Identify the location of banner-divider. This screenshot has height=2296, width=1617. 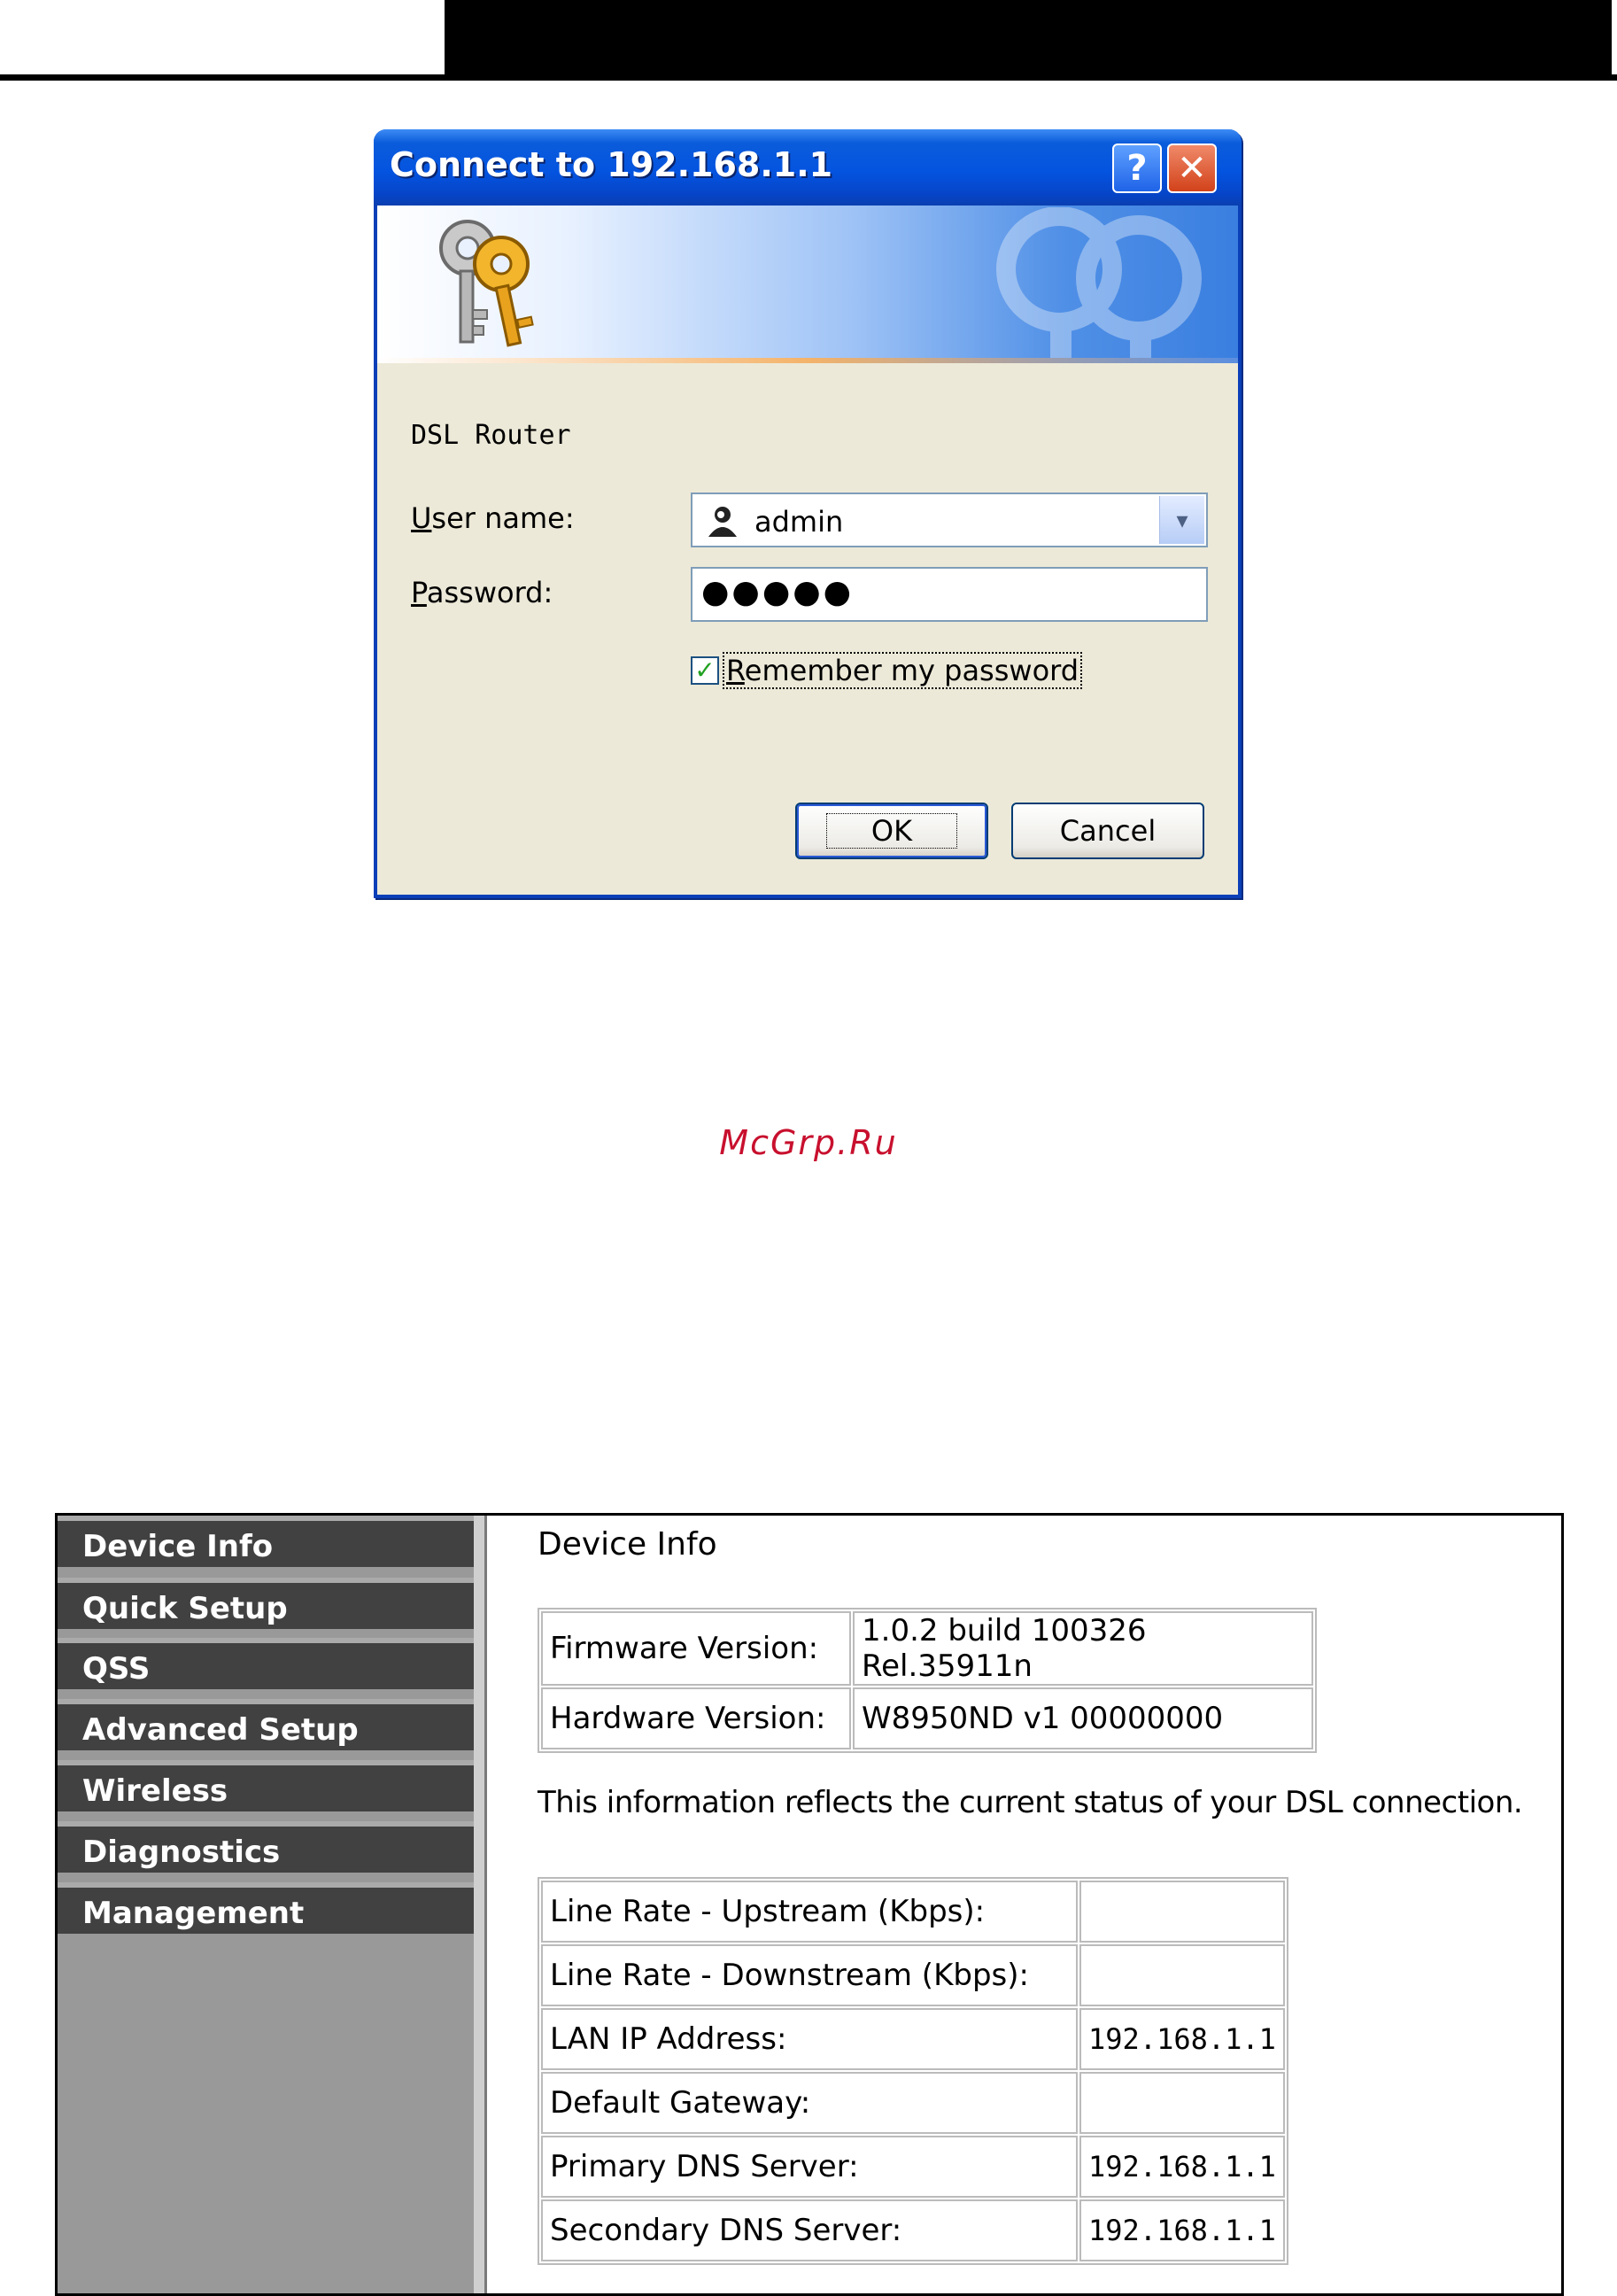
(807, 361).